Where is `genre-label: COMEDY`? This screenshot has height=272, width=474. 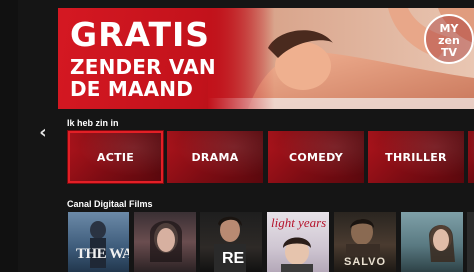
genre-label: COMEDY is located at coordinates (316, 157).